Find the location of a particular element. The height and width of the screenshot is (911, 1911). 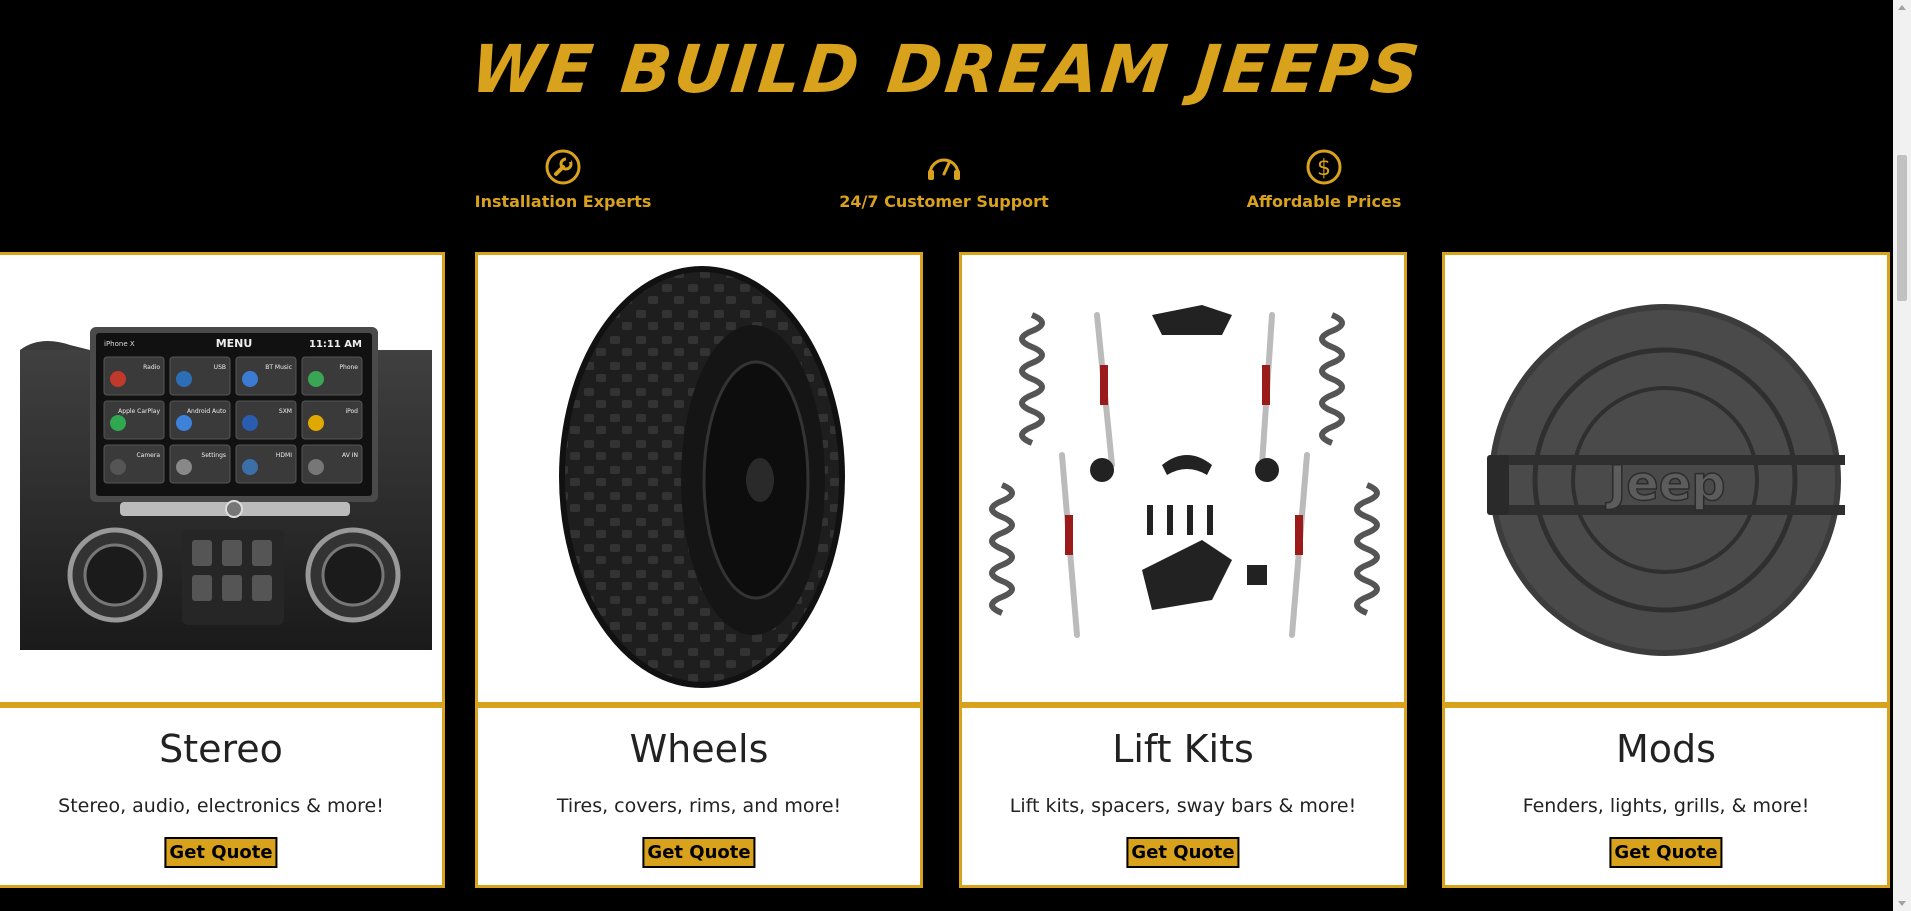

lift-kit-parts-image is located at coordinates (1183, 478).